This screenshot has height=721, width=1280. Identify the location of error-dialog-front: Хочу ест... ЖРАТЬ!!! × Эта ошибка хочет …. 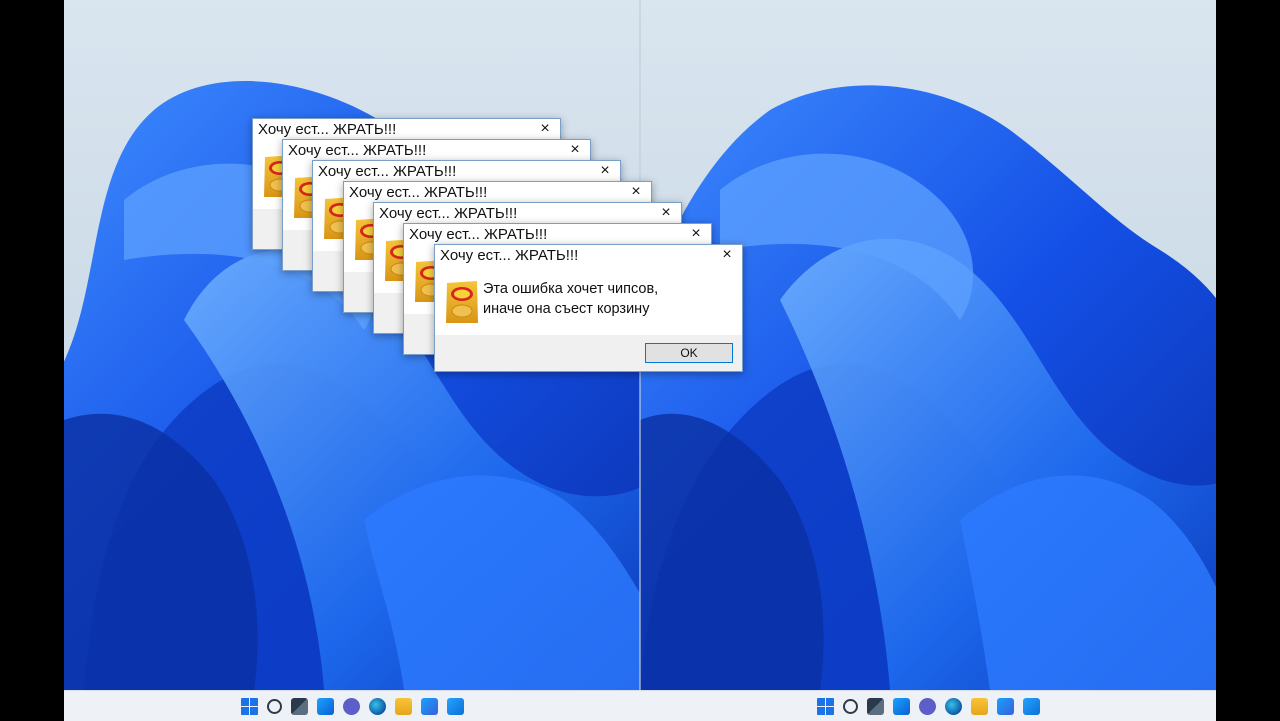
(588, 308).